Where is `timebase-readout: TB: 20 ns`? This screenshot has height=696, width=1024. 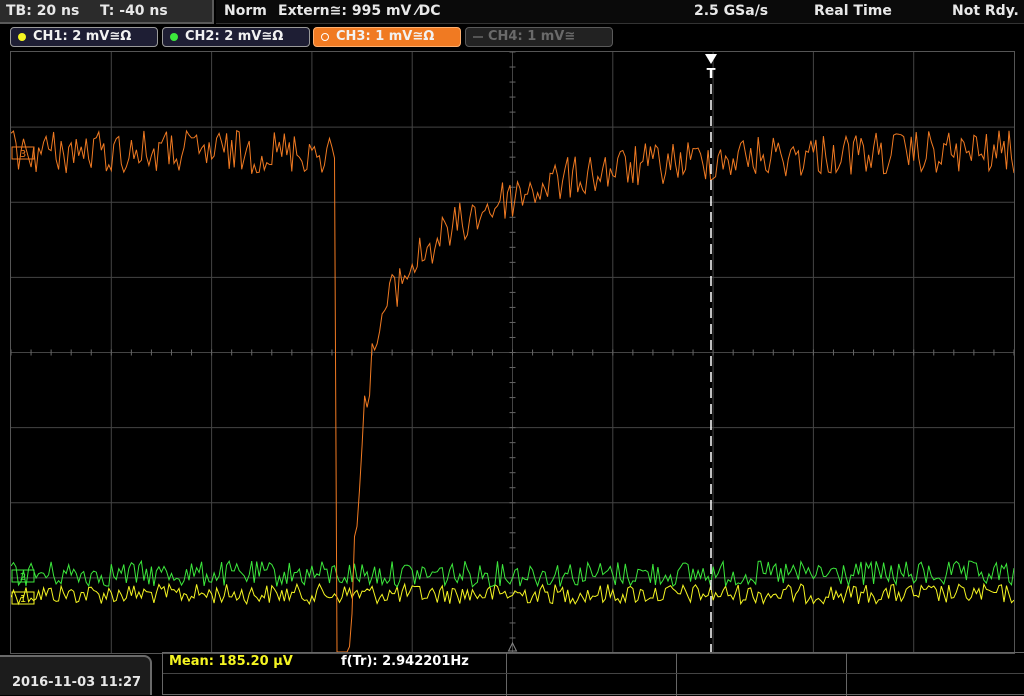 timebase-readout: TB: 20 ns is located at coordinates (42, 11).